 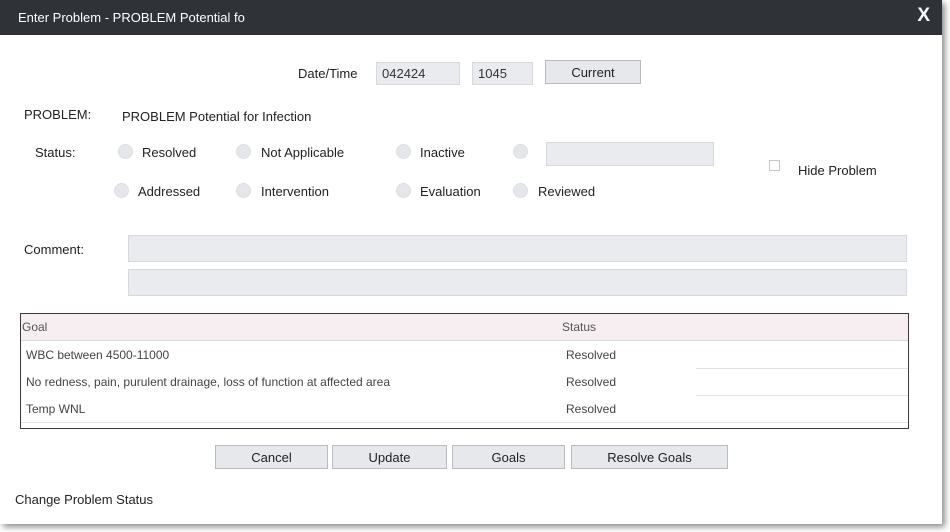 What do you see at coordinates (131, 17) in the screenshot?
I see `window-title: Enter Problem - PROBLEM Potential fo` at bounding box center [131, 17].